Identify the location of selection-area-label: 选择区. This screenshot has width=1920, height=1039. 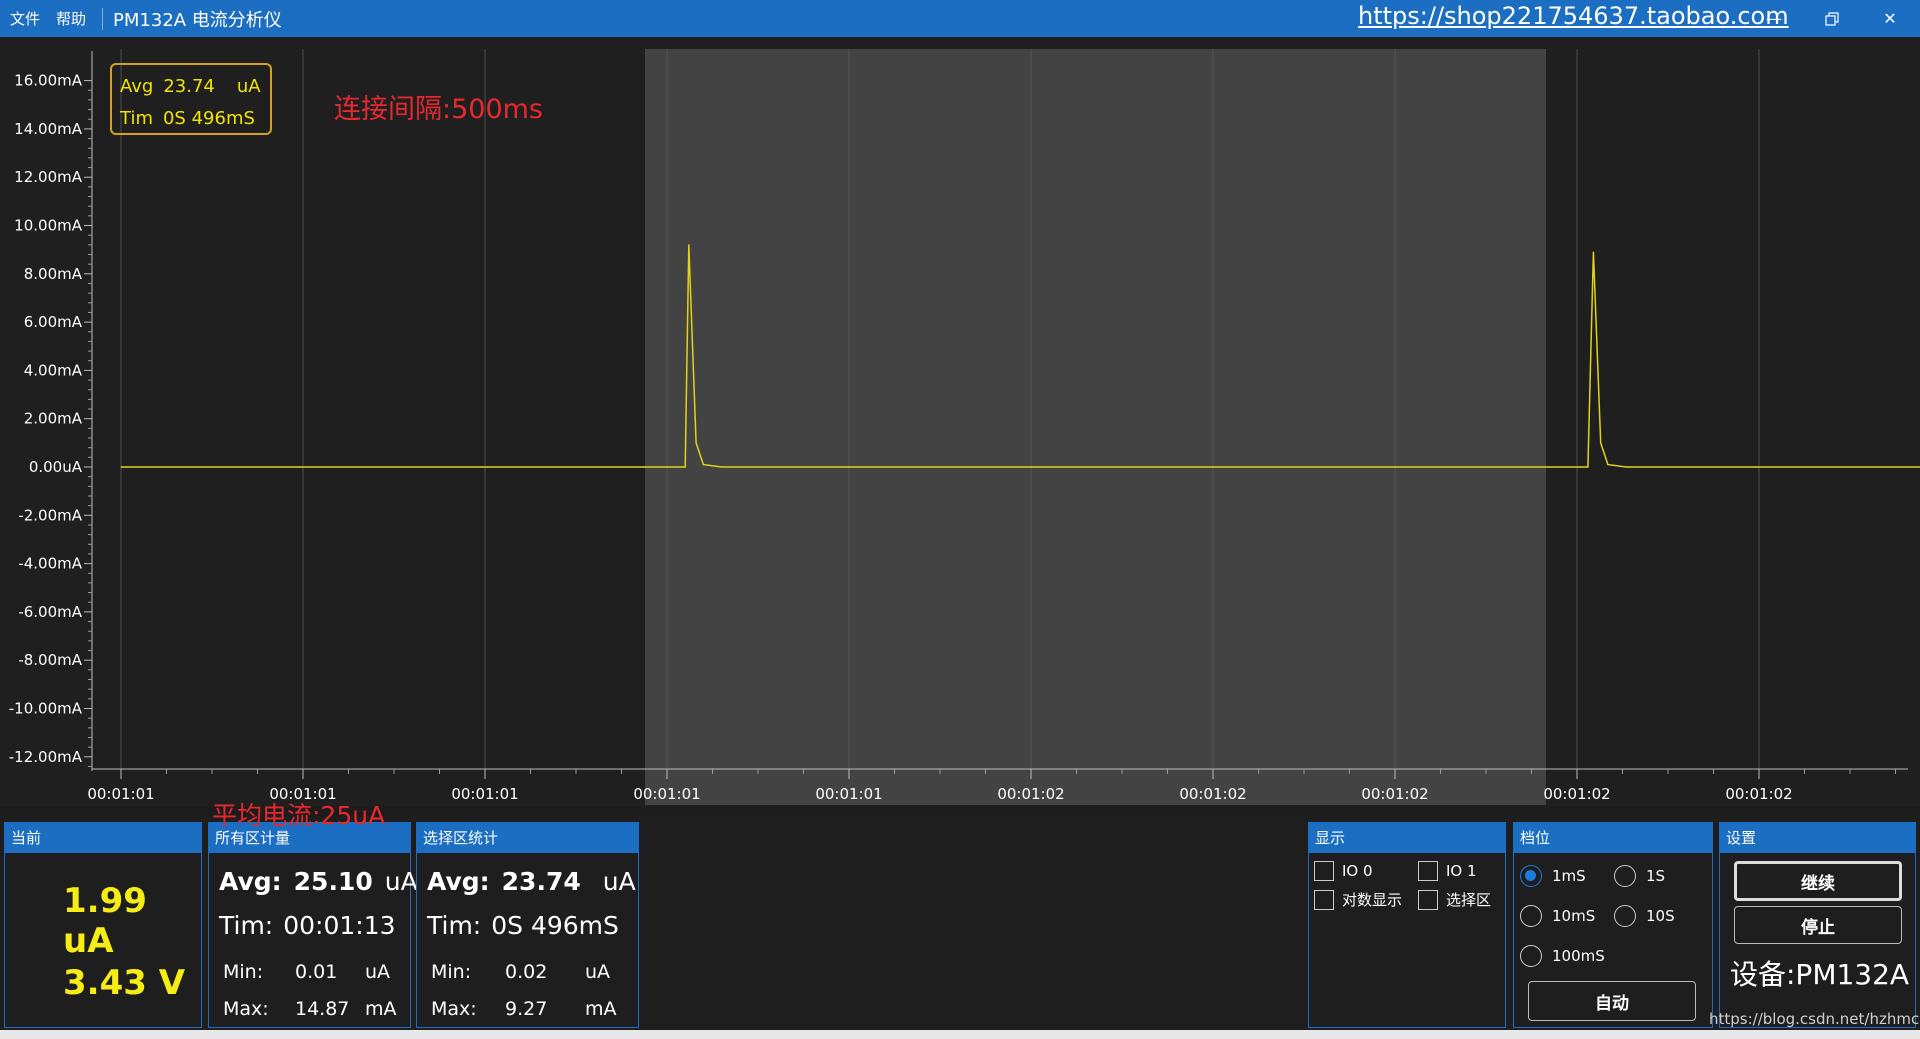
(1469, 900).